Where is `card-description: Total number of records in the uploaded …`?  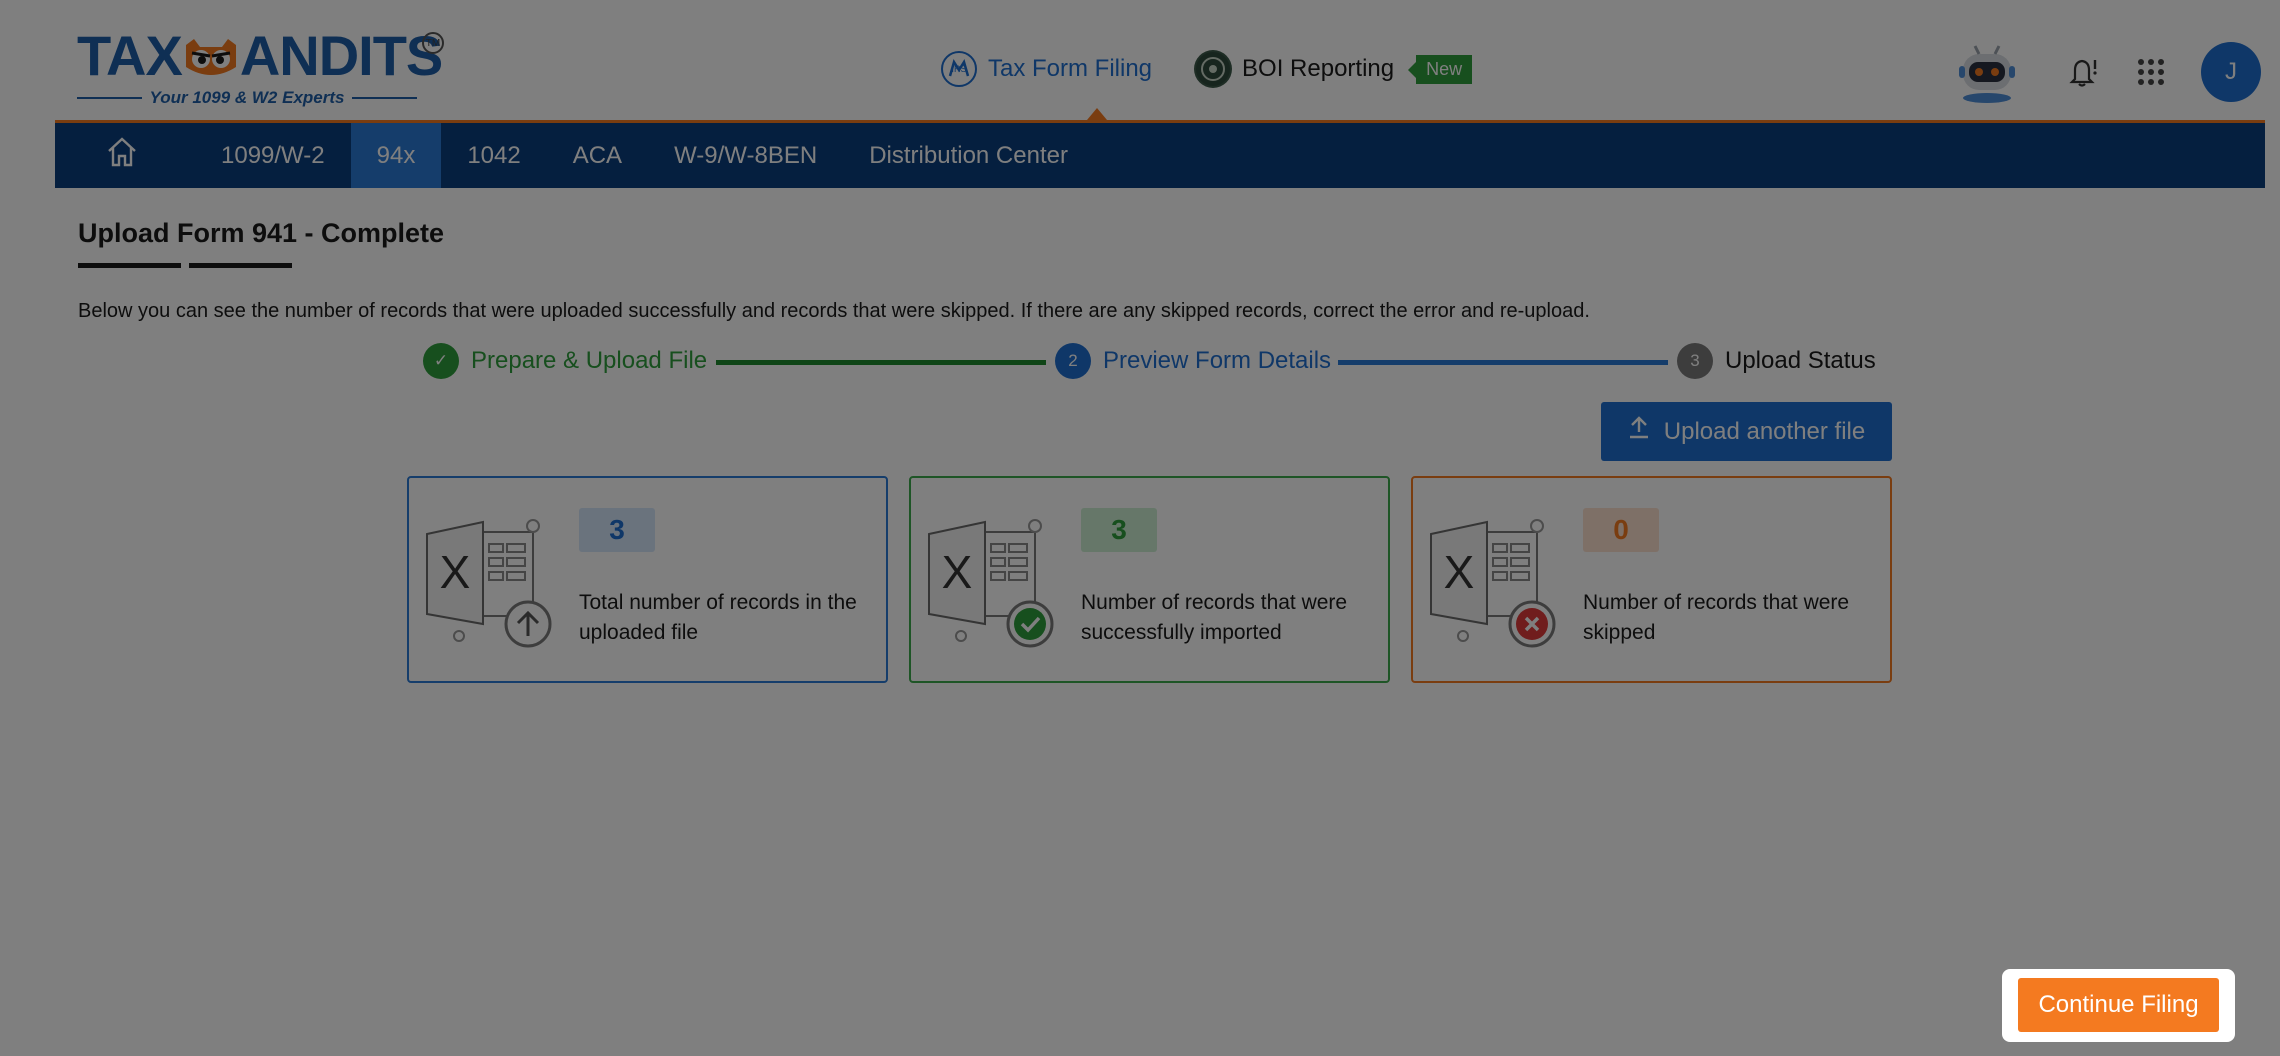 card-description: Total number of records in the uploaded … is located at coordinates (718, 617).